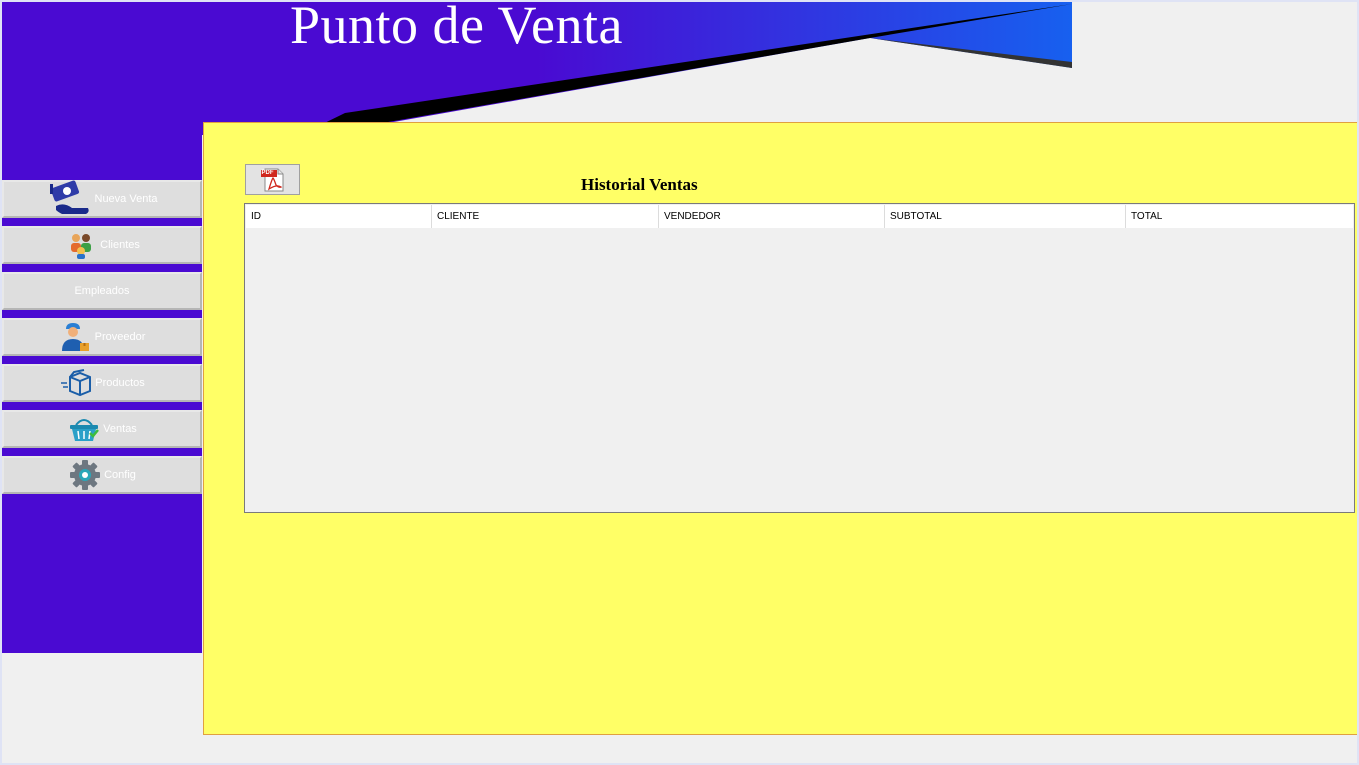 This screenshot has height=765, width=1359. I want to click on basket-icon, so click(84, 429).